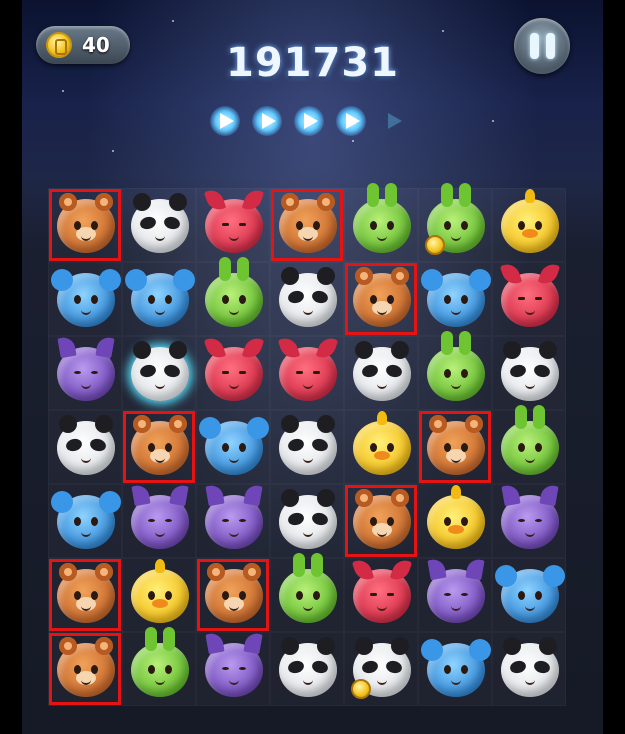  I want to click on pause-button, so click(542, 46).